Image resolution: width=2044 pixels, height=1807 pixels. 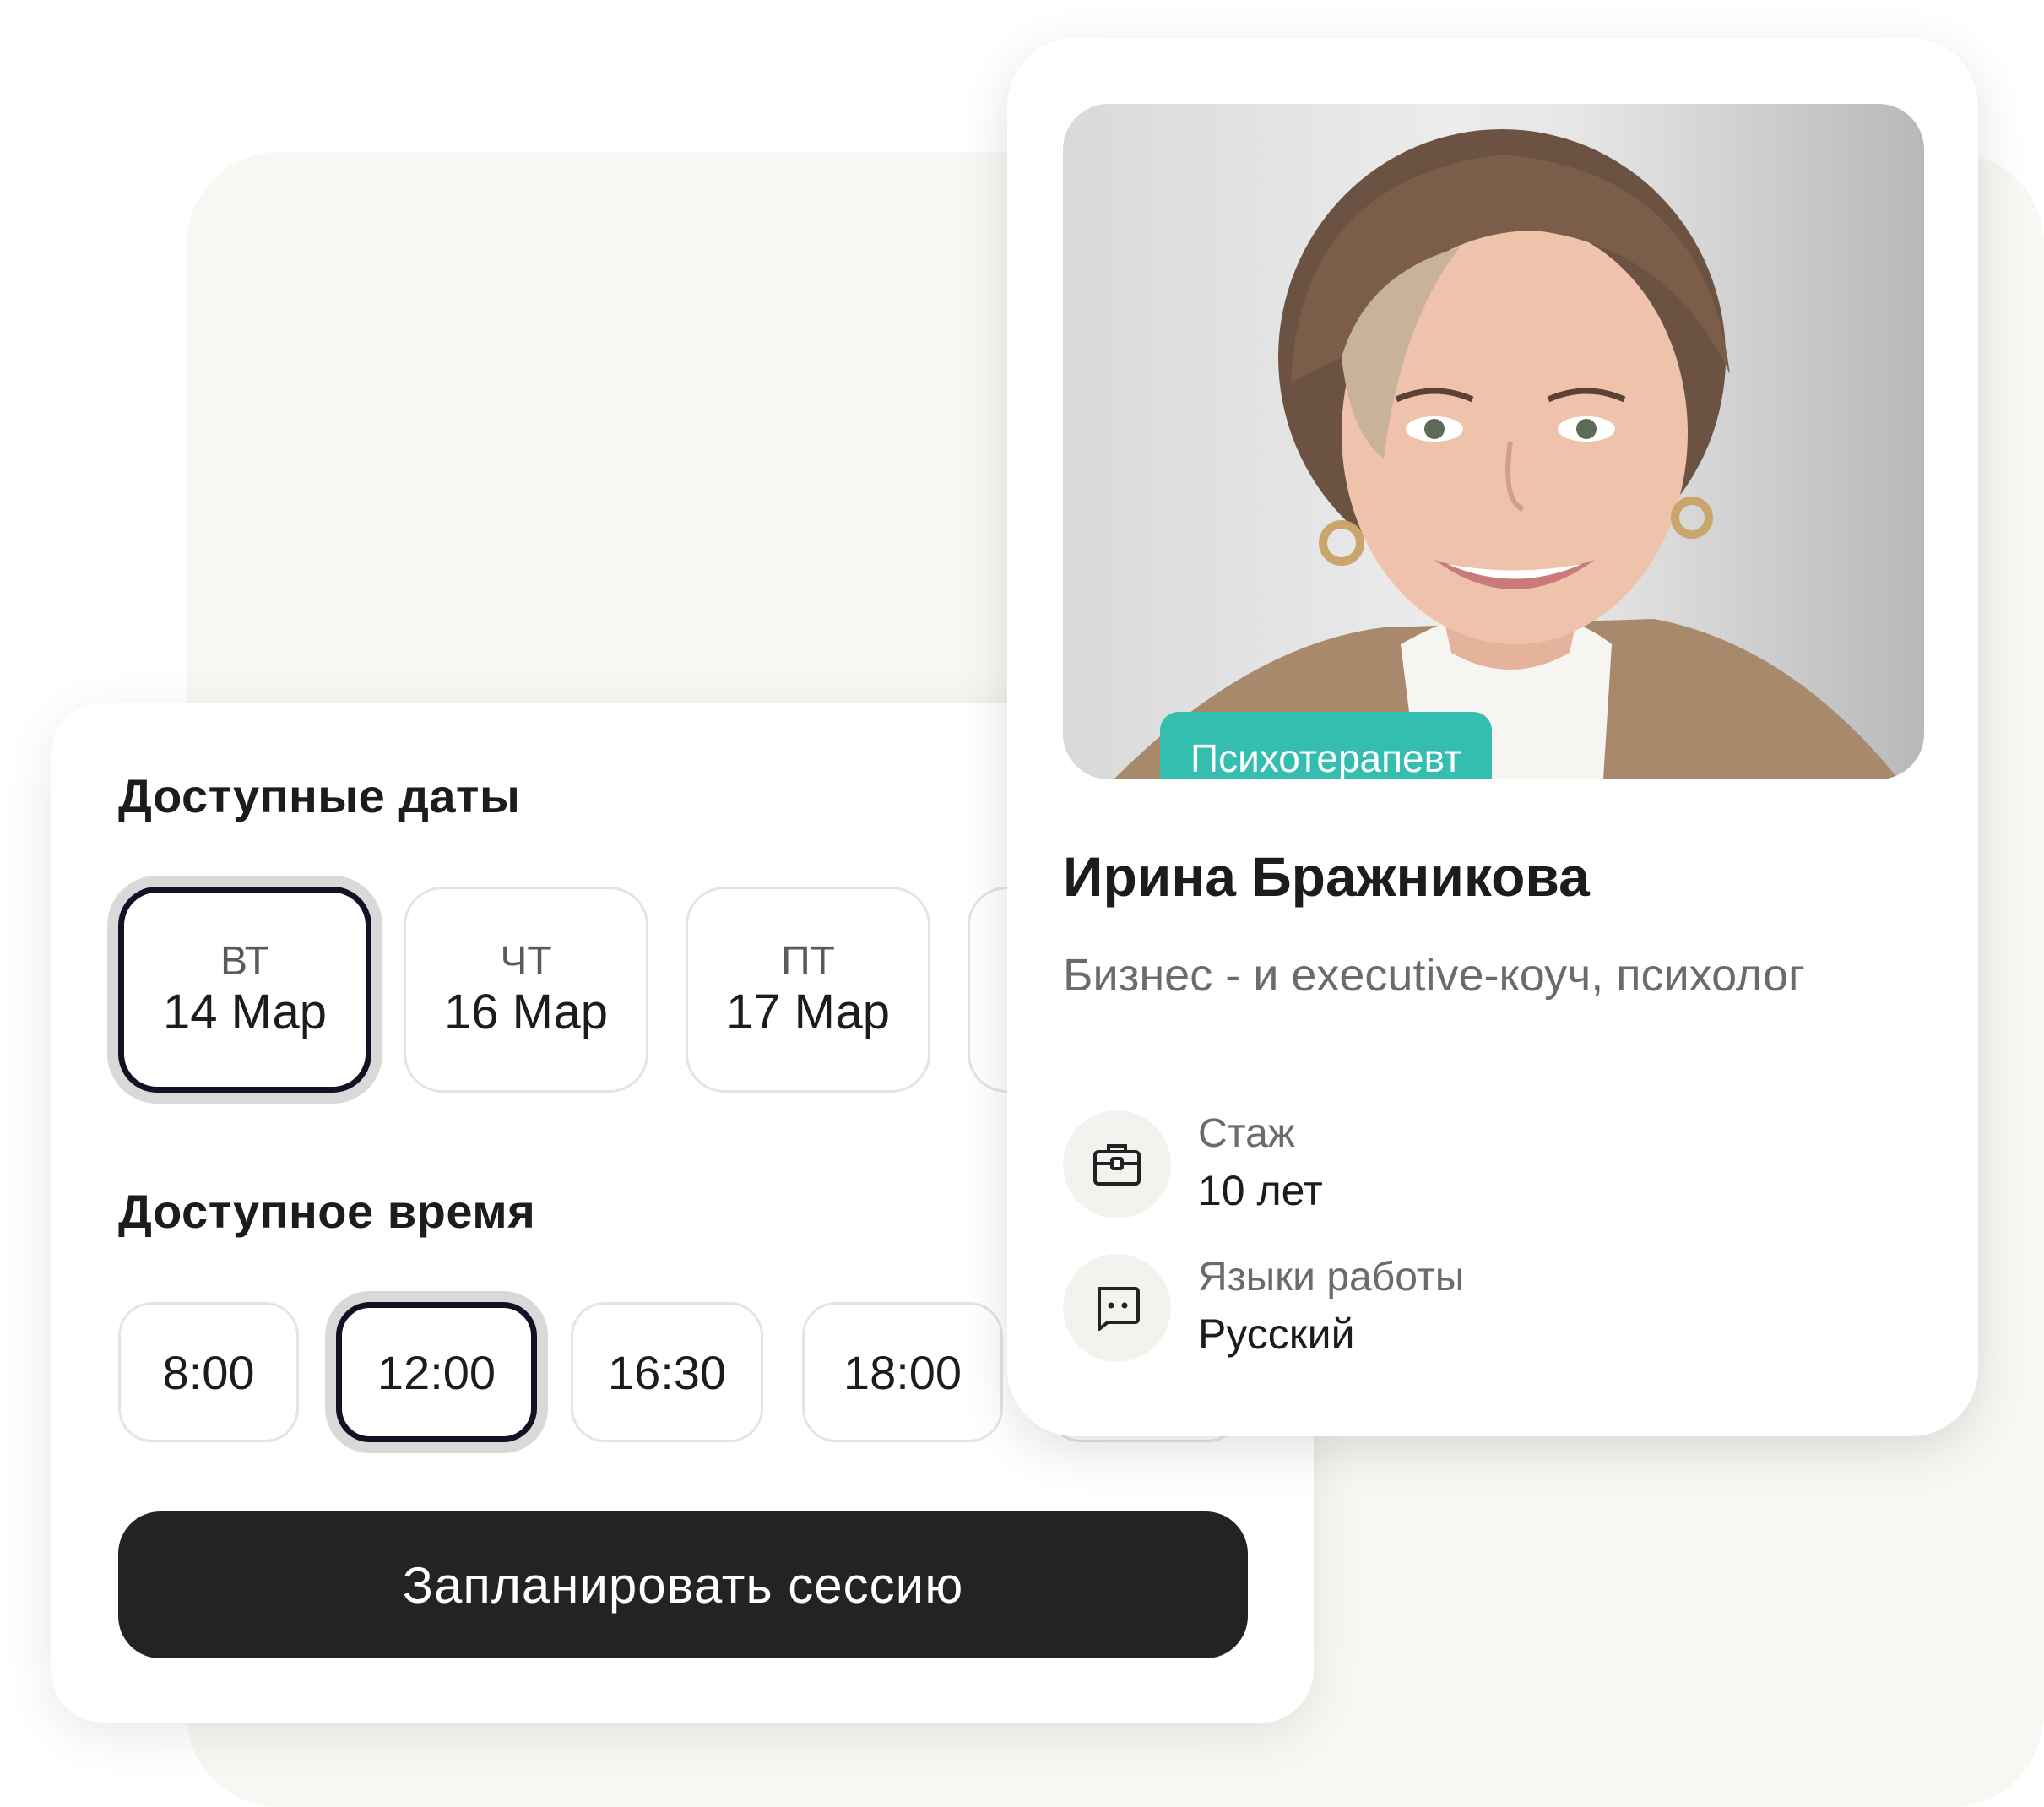 I want to click on briefcase-icon, so click(x=1117, y=1164).